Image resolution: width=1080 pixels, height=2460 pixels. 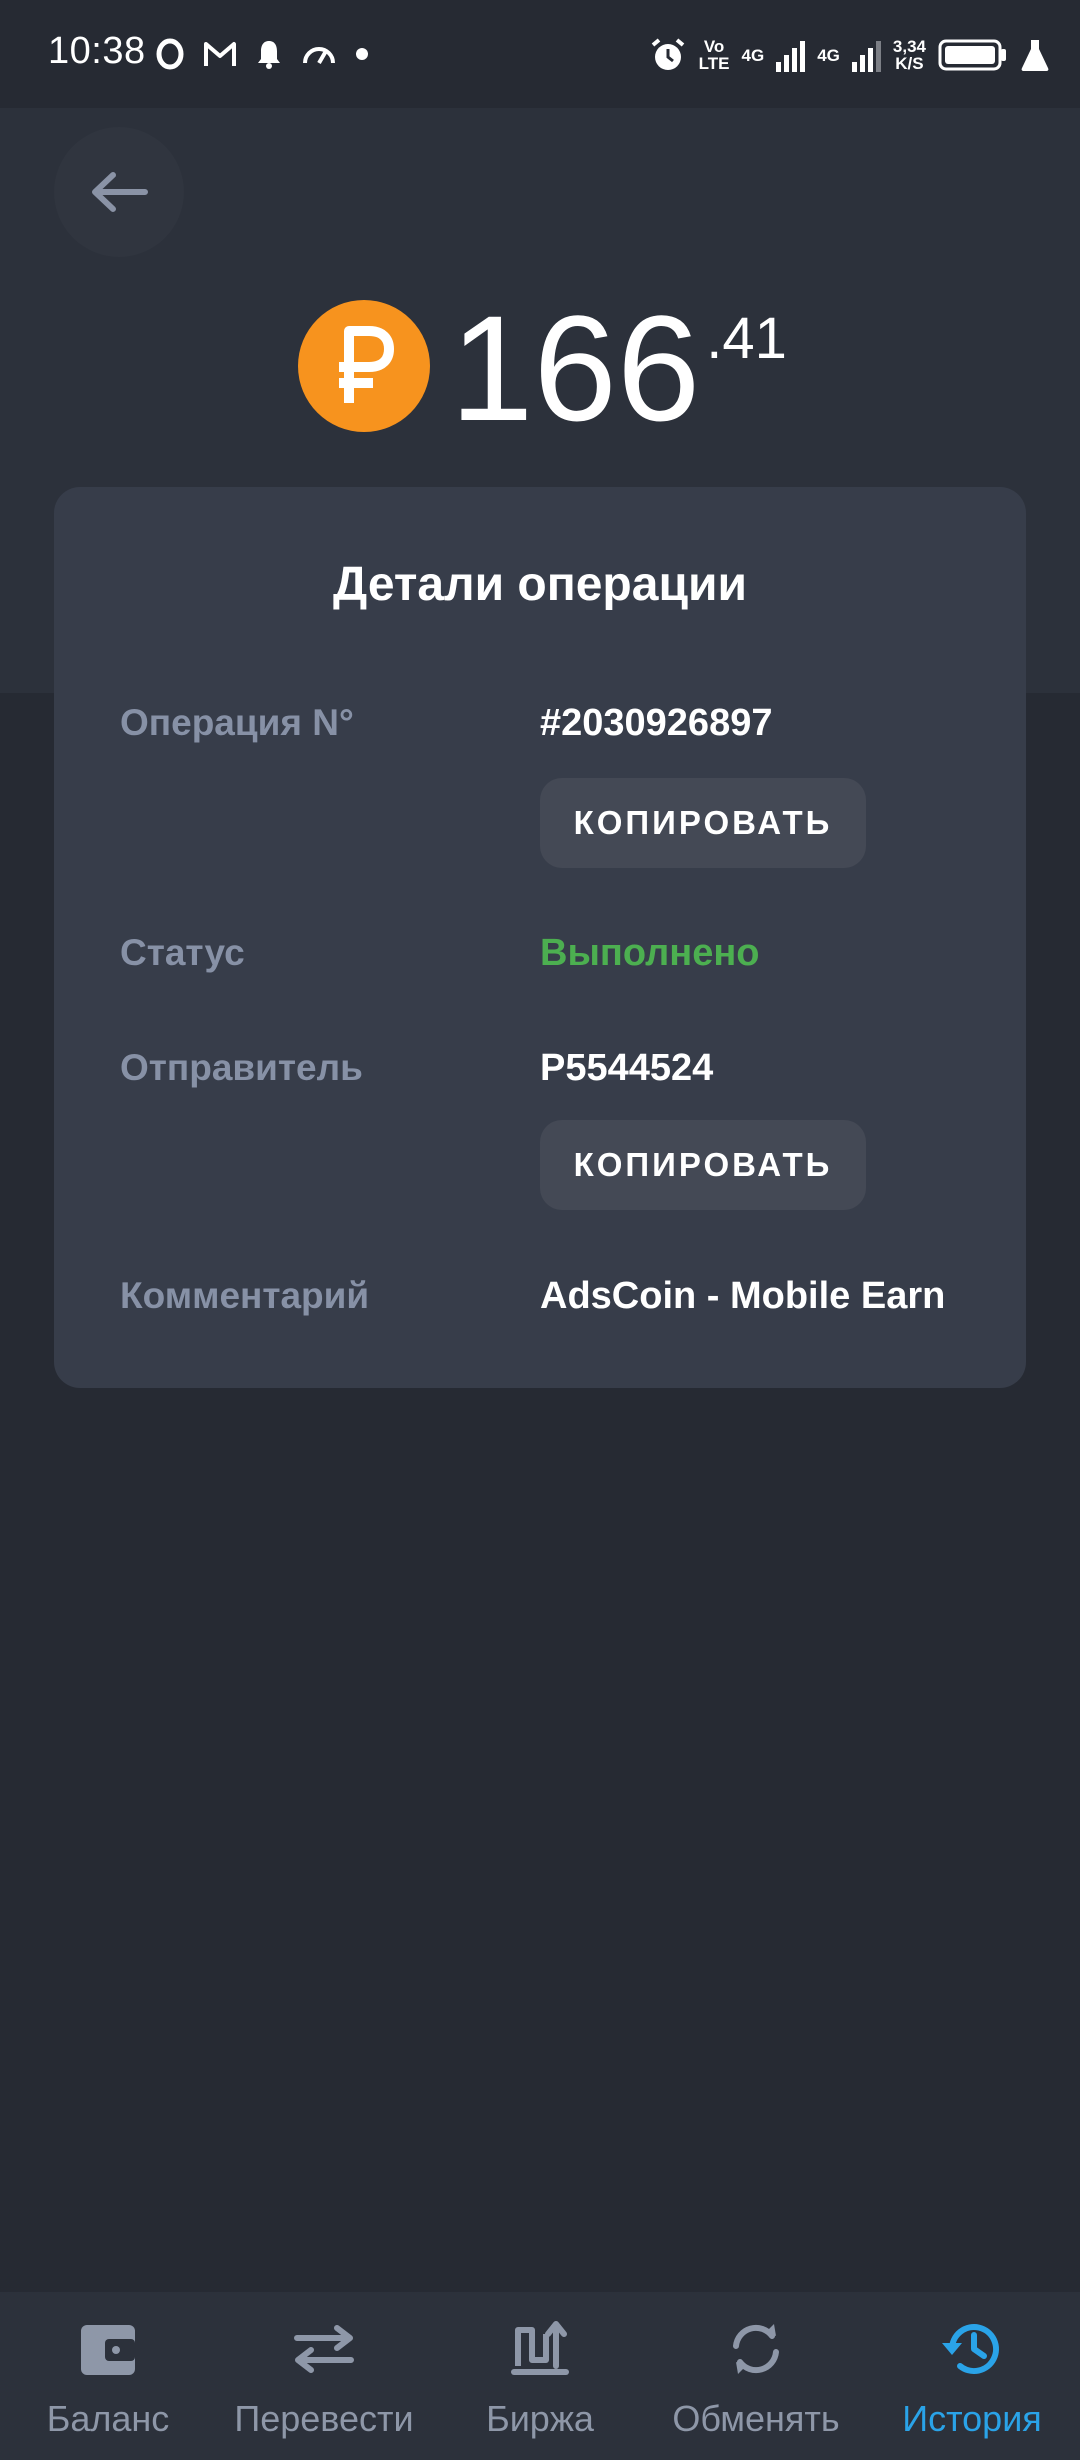 I want to click on flask-icon, so click(x=1035, y=55).